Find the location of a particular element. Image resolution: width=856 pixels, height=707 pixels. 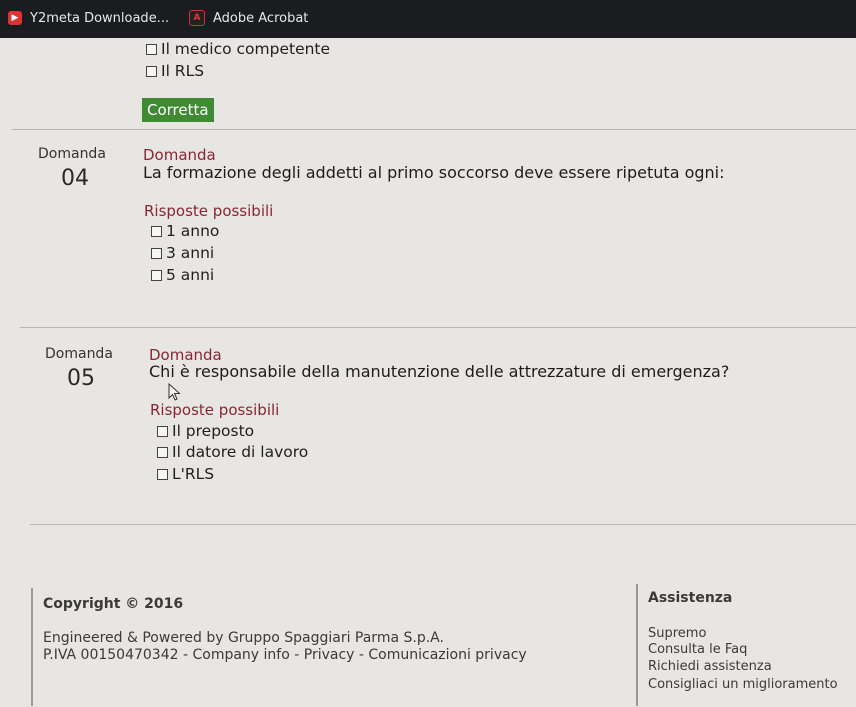

answer-option: 1 anno is located at coordinates (185, 231).